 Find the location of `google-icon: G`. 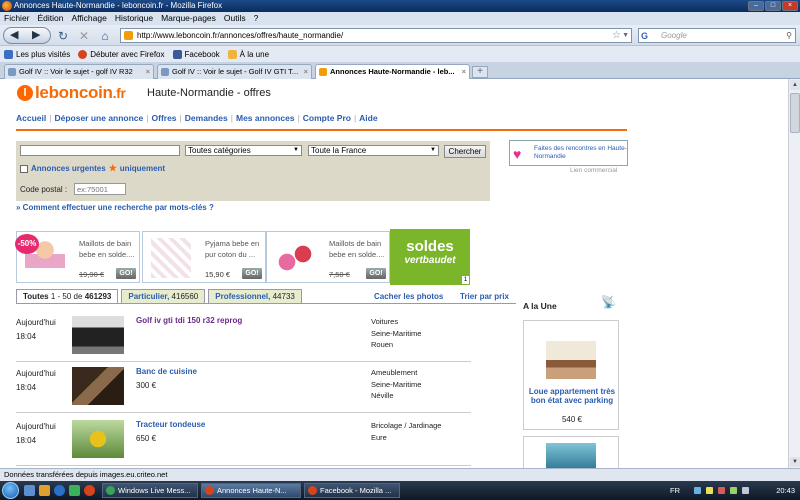

google-icon: G is located at coordinates (644, 36).